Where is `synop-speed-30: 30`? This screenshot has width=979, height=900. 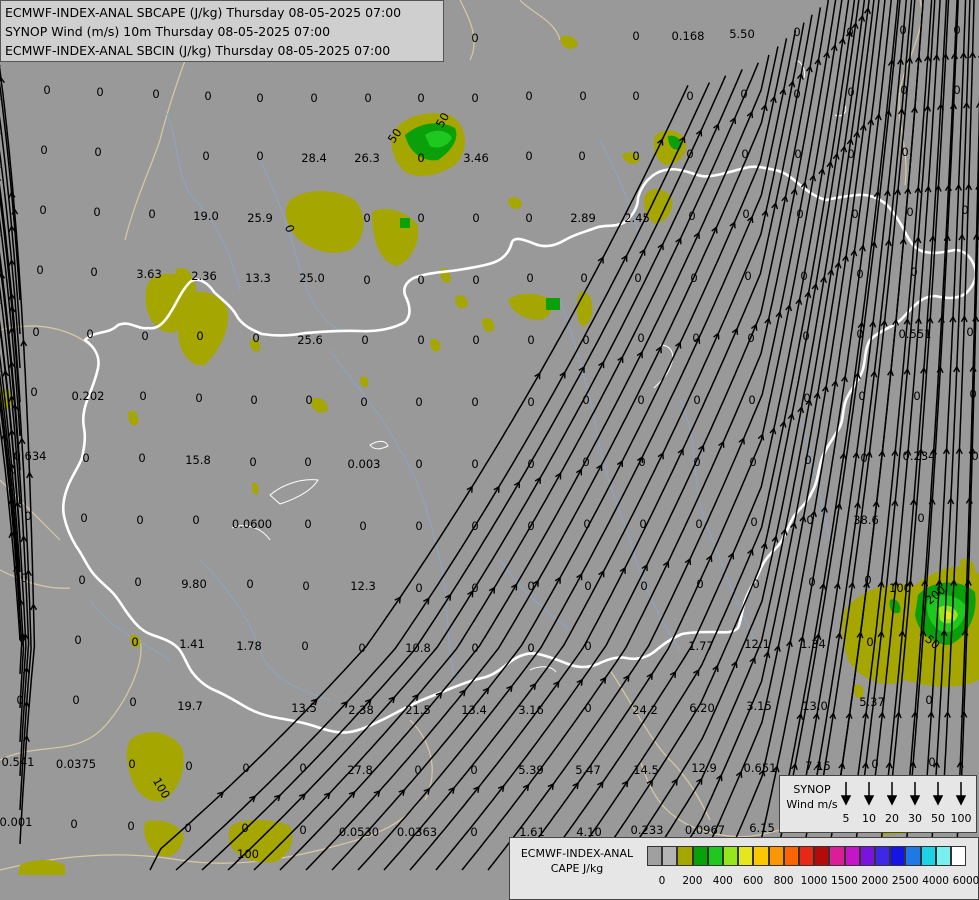
synop-speed-30: 30 is located at coordinates (915, 818).